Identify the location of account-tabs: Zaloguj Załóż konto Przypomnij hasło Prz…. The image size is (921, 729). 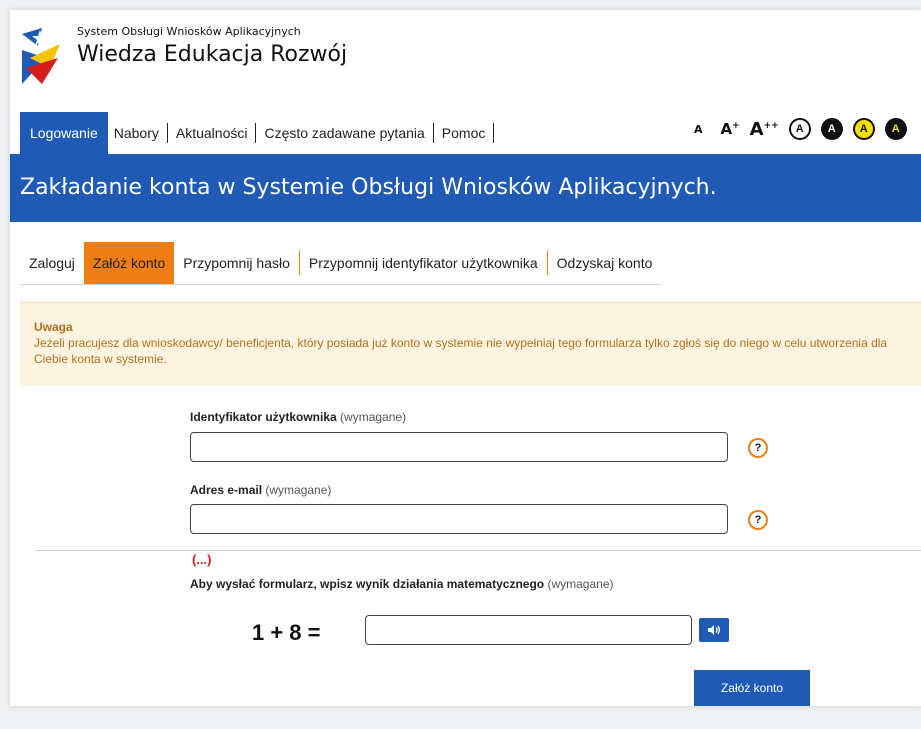
(341, 263).